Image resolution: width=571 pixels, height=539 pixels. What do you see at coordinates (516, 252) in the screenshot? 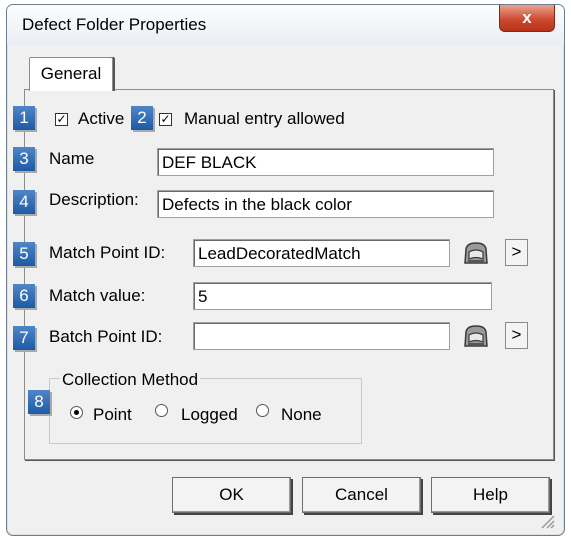
I see `match-point-browse-button: >` at bounding box center [516, 252].